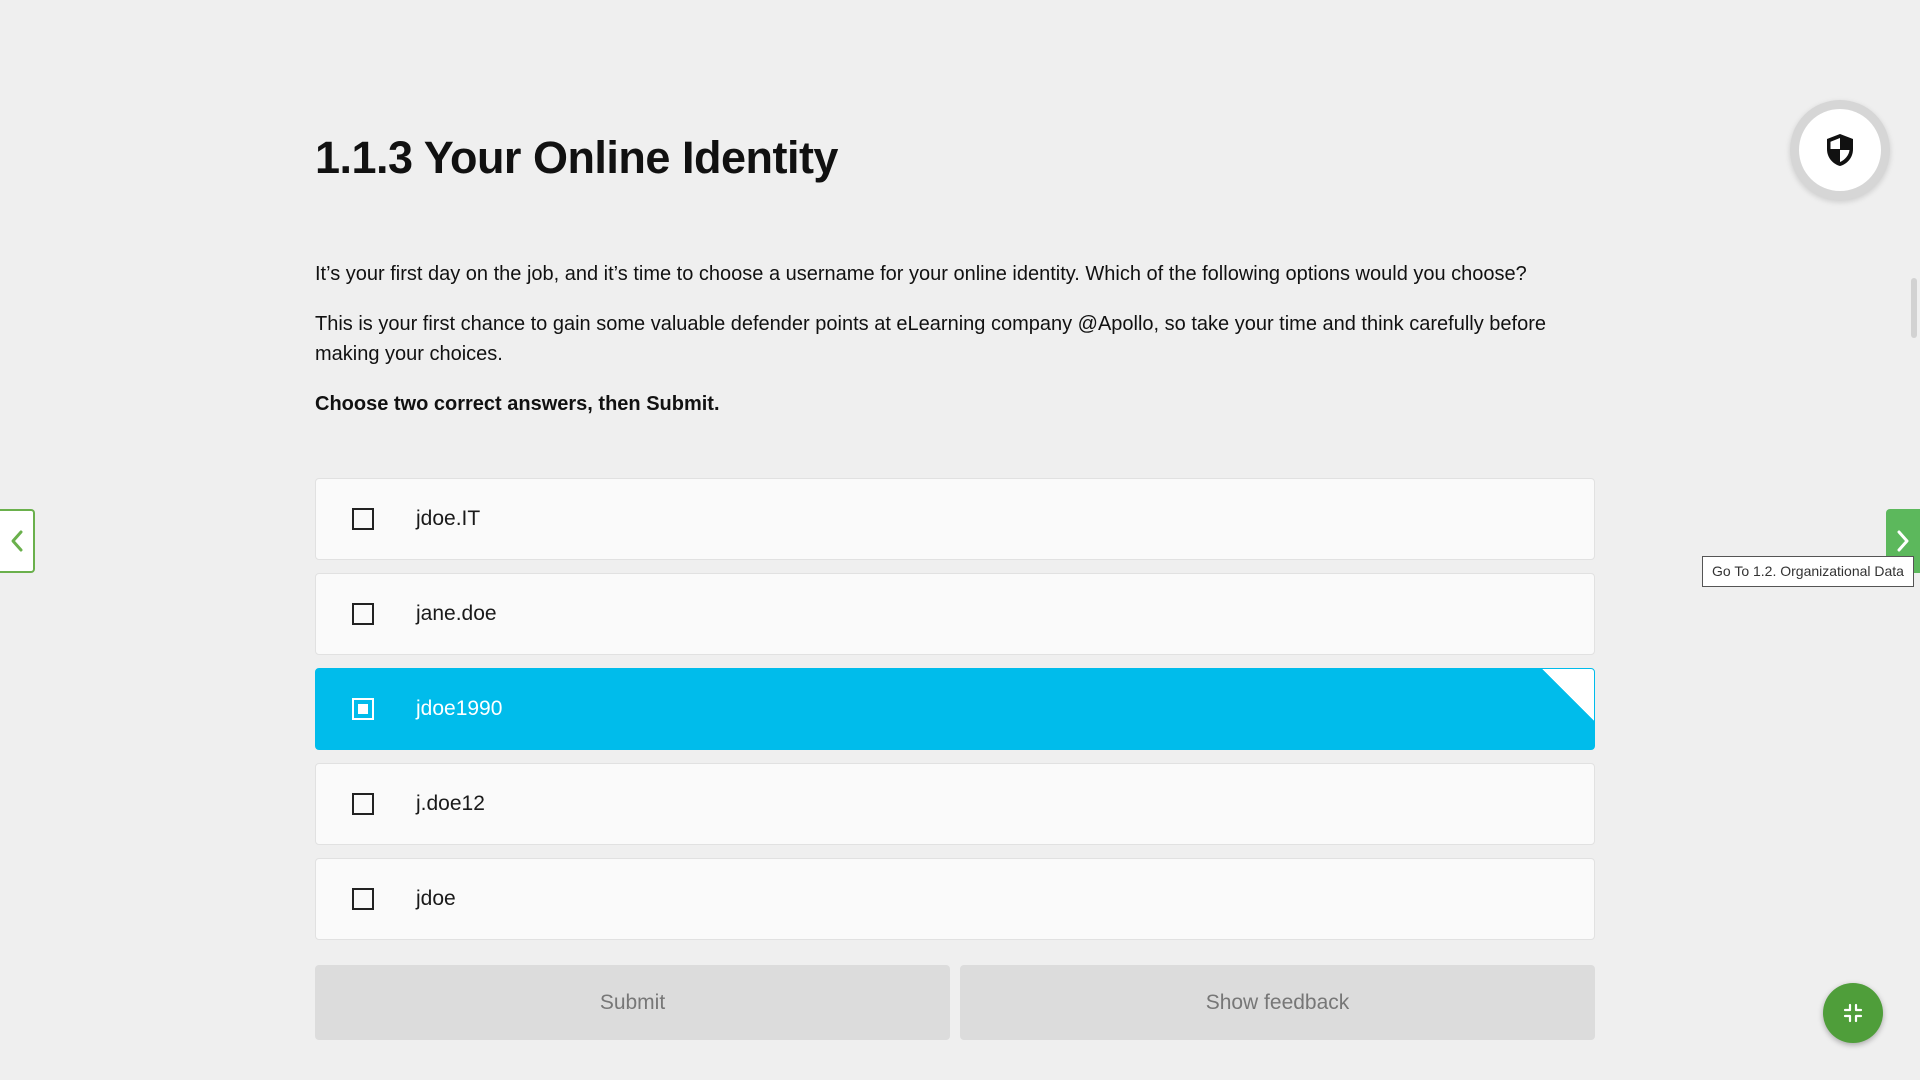 The width and height of the screenshot is (1920, 1080). I want to click on submit-button: Submit, so click(632, 1002).